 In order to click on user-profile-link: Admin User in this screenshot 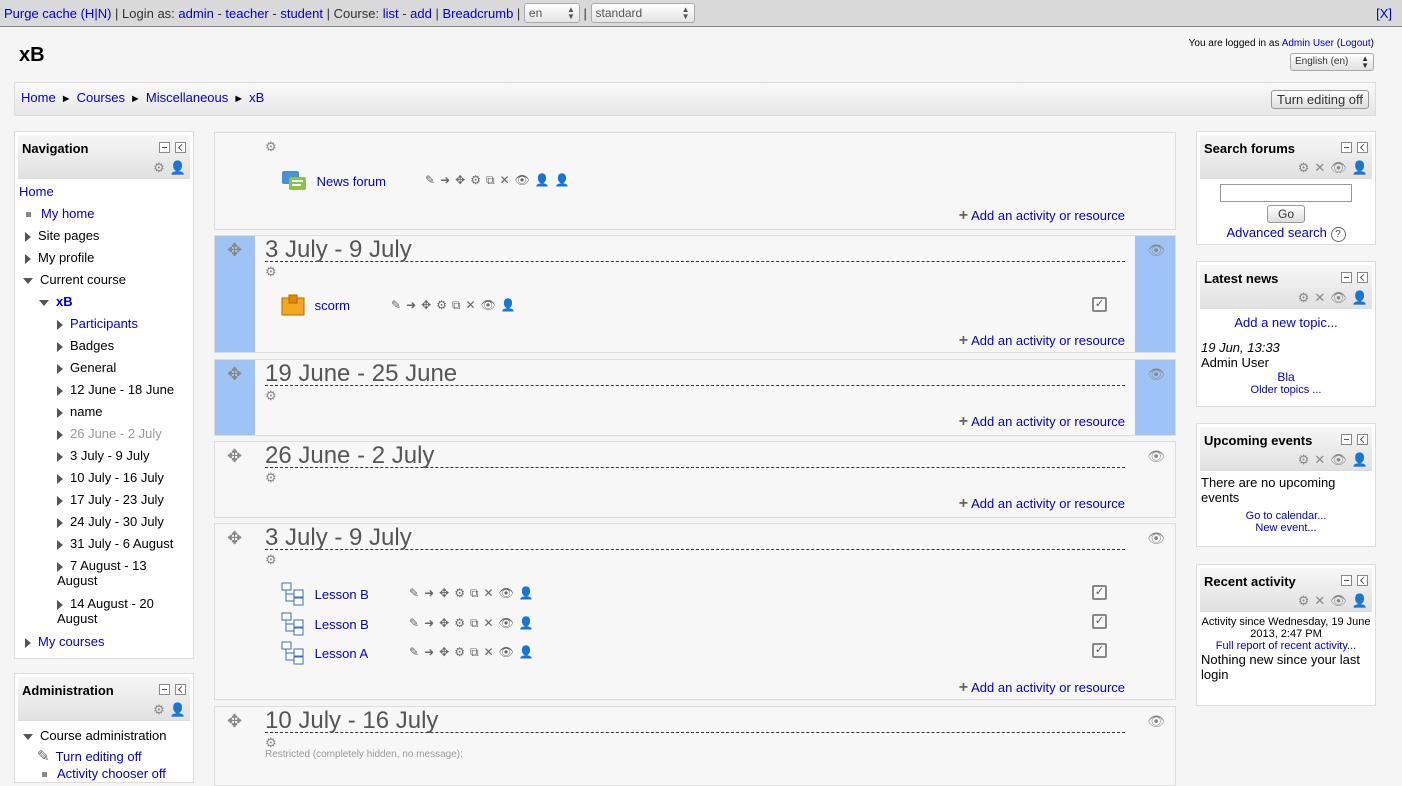, I will do `click(1308, 43)`.